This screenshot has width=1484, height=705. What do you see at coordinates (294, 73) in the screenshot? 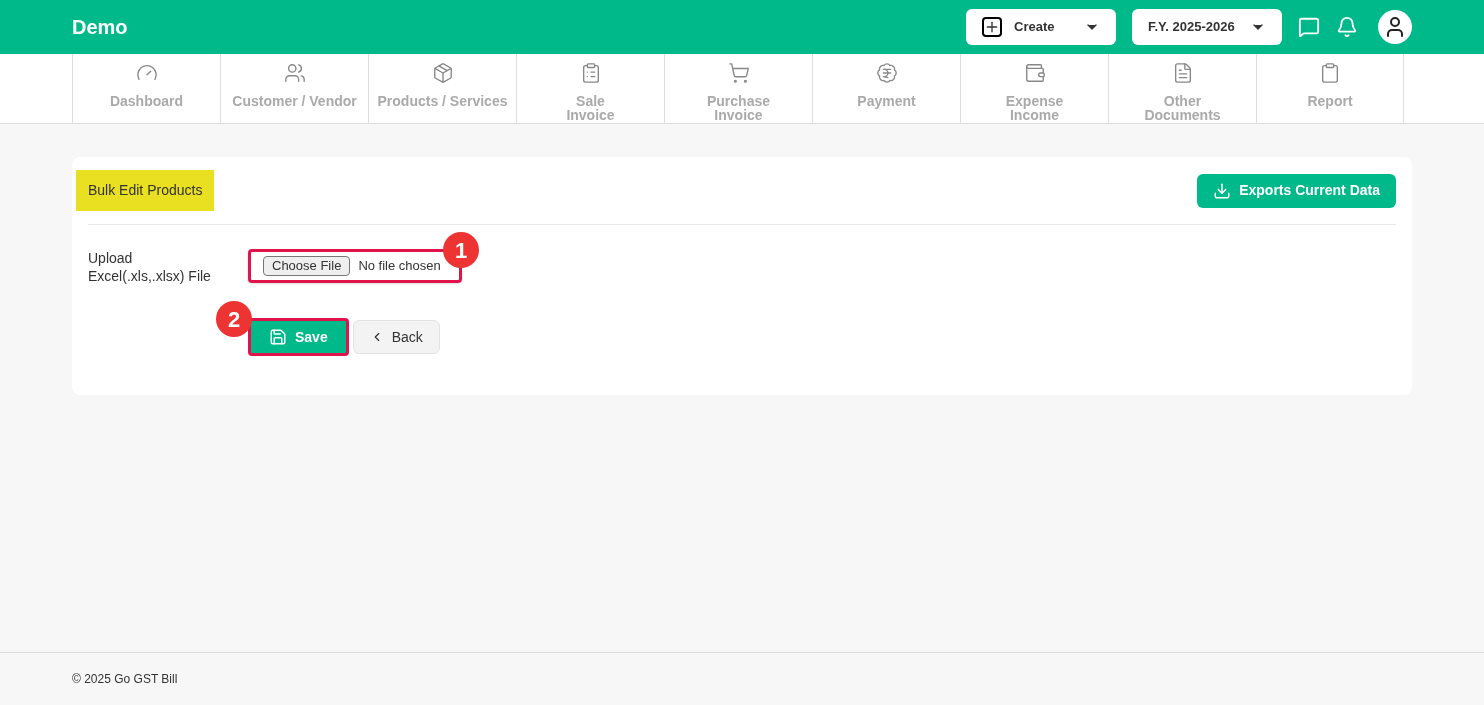
I see `people-icon` at bounding box center [294, 73].